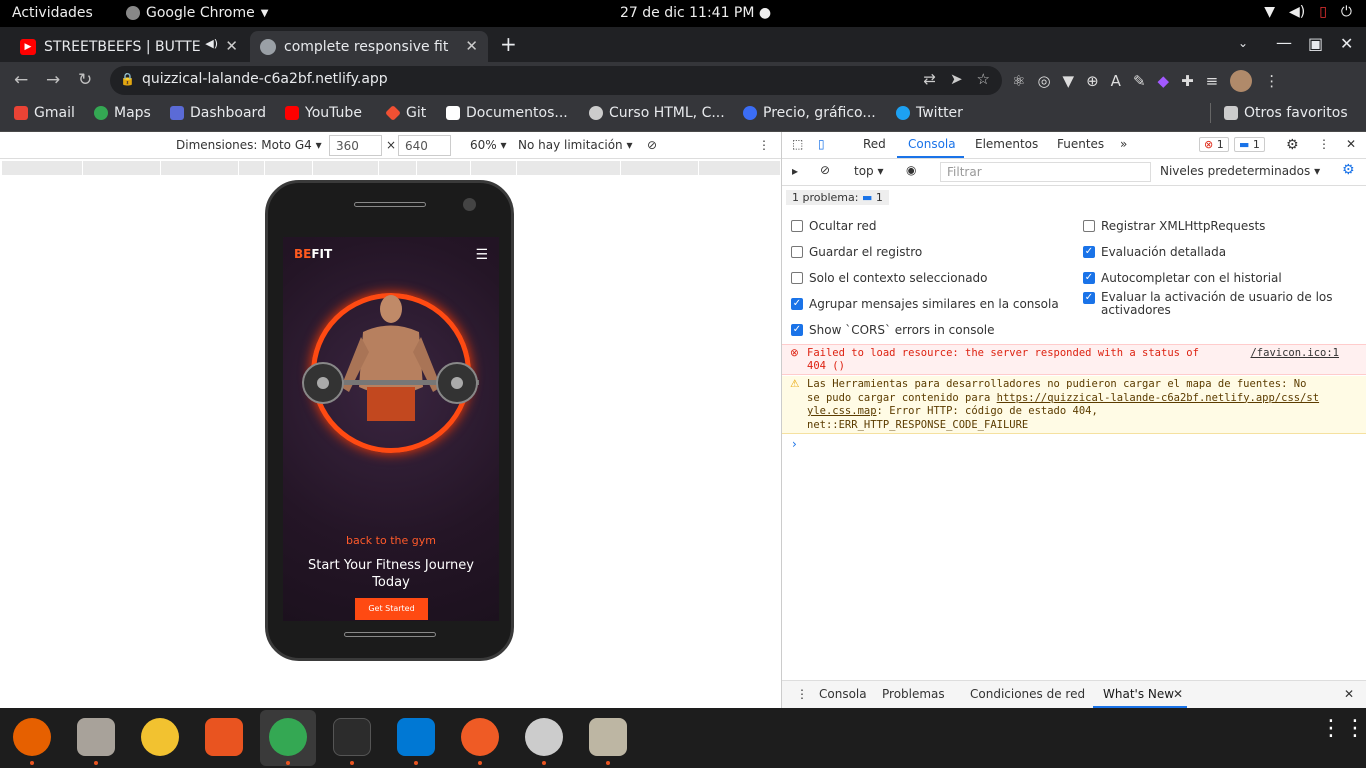 Image resolution: width=1366 pixels, height=768 pixels. What do you see at coordinates (1241, 81) in the screenshot?
I see `avatar` at bounding box center [1241, 81].